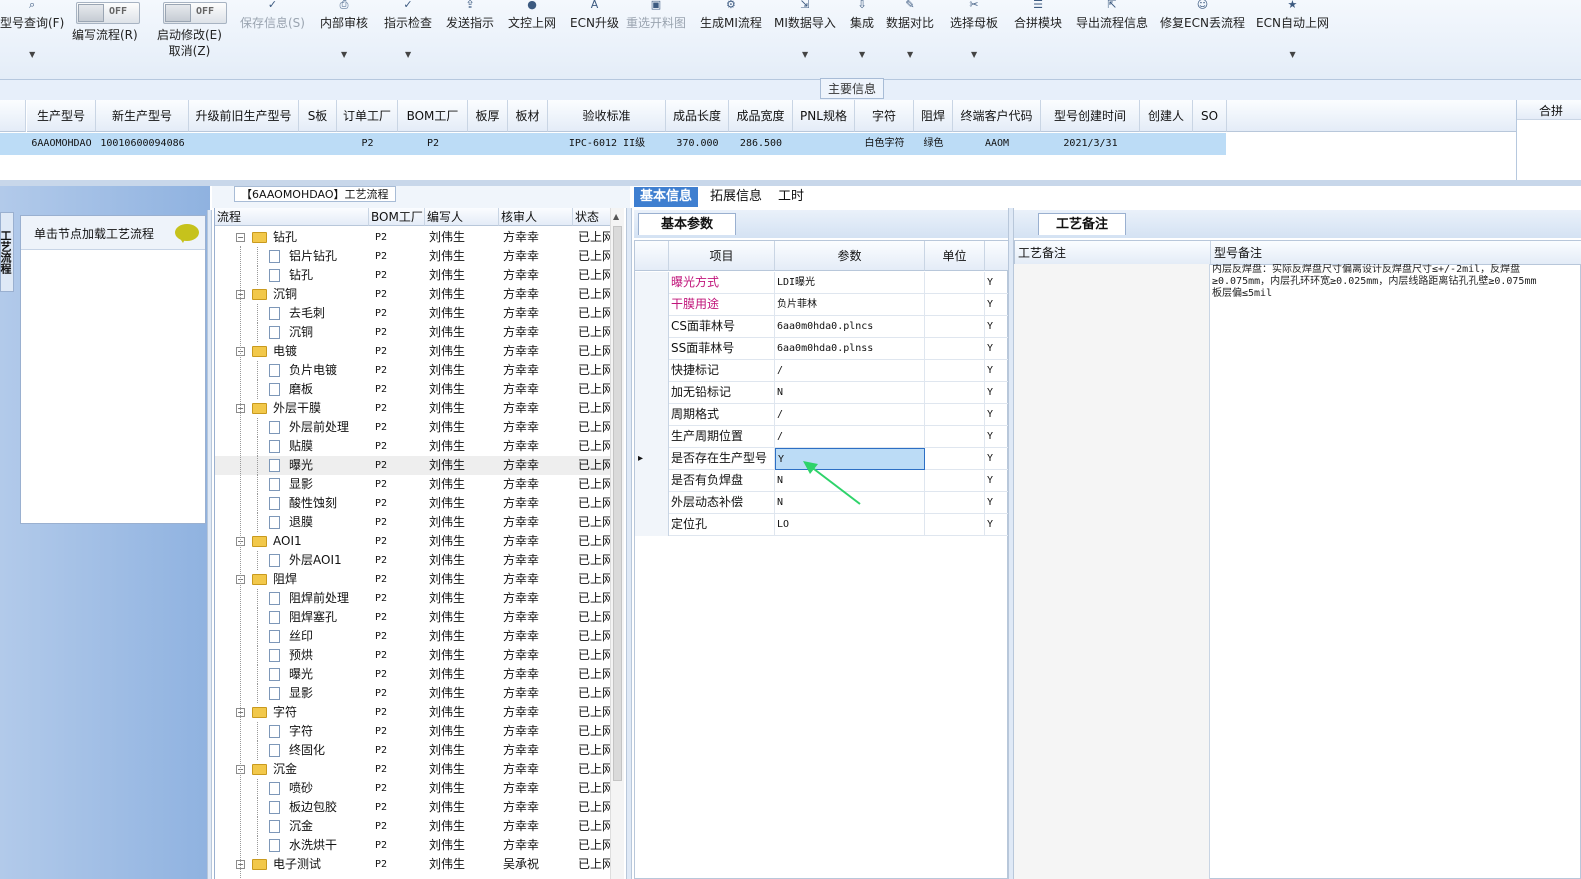  I want to click on toolbar-item-15: ☰ 合拼模块, so click(1038, 31).